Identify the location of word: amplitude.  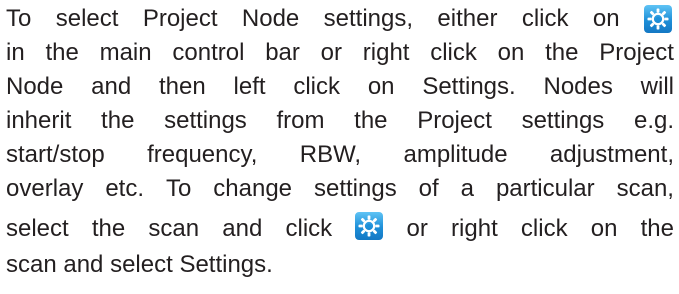
(455, 154).